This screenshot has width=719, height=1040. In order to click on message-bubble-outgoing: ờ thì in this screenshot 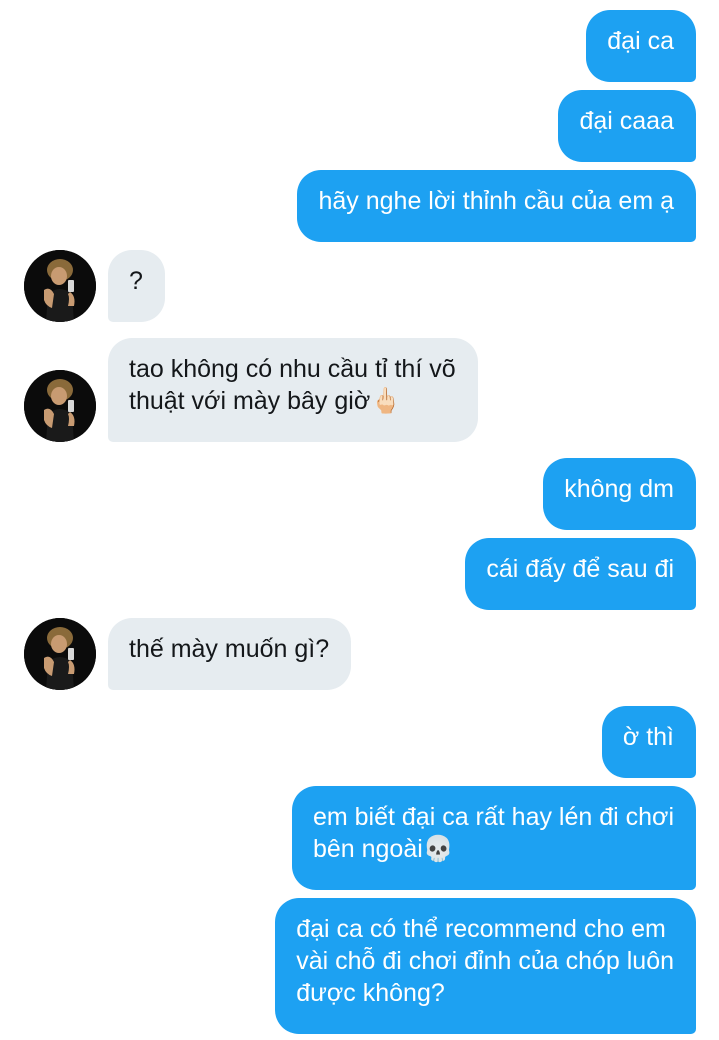, I will do `click(648, 742)`.